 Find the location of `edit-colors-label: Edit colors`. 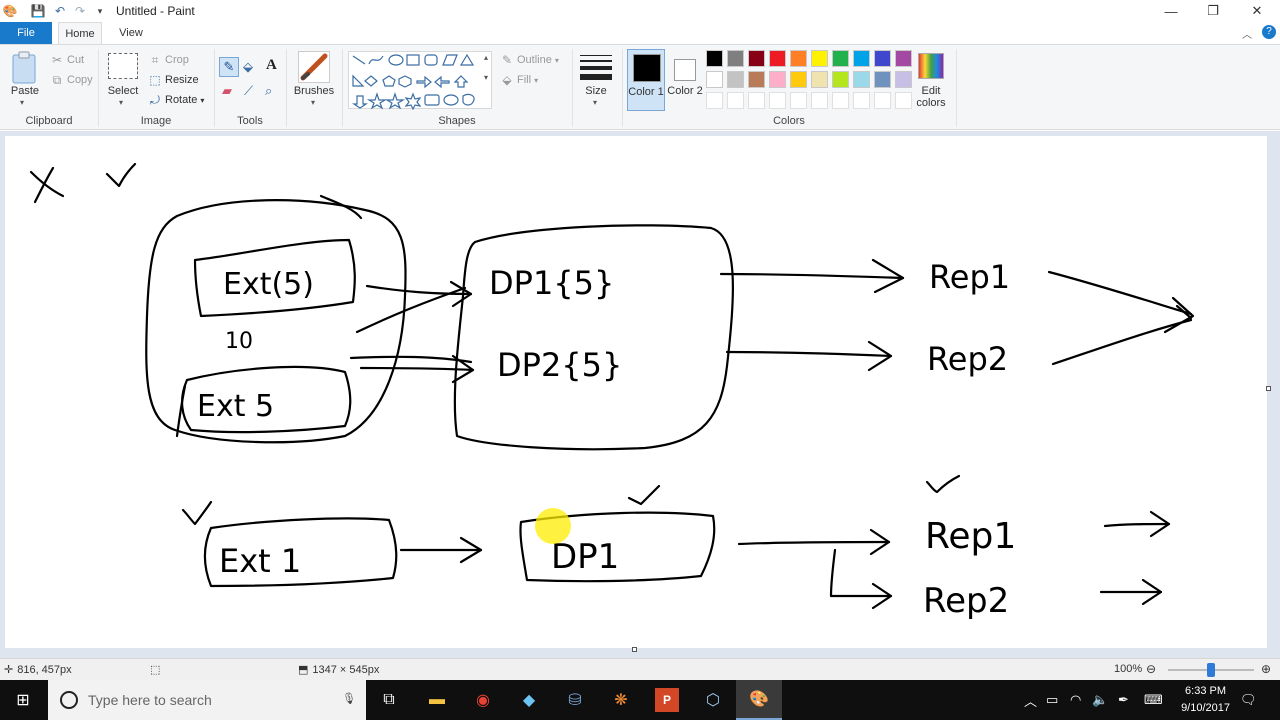

edit-colors-label: Edit colors is located at coordinates (931, 97).